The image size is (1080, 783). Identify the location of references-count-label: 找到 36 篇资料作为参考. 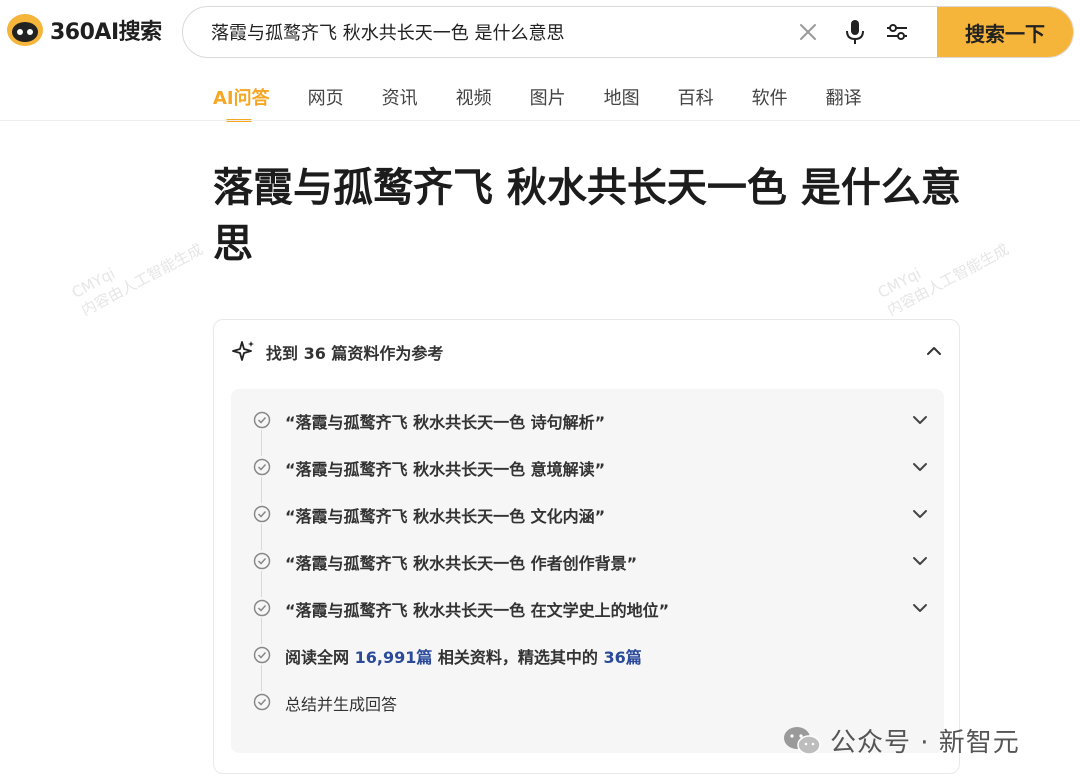
(355, 353).